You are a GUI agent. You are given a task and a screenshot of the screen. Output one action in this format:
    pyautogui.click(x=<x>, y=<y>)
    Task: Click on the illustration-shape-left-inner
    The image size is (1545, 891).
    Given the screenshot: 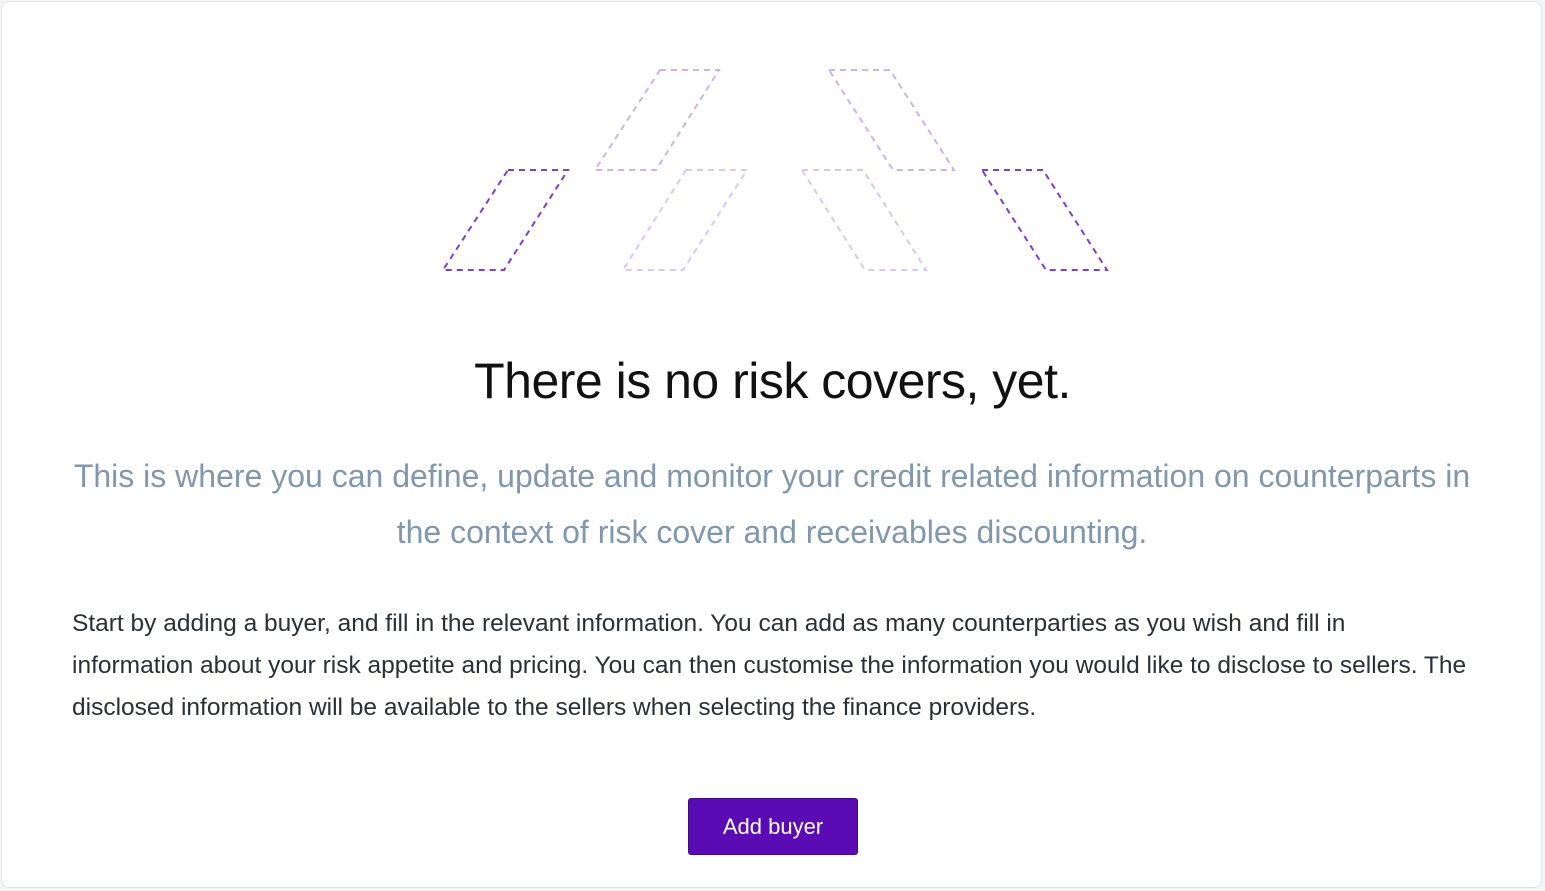 What is the action you would take?
    pyautogui.click(x=685, y=220)
    